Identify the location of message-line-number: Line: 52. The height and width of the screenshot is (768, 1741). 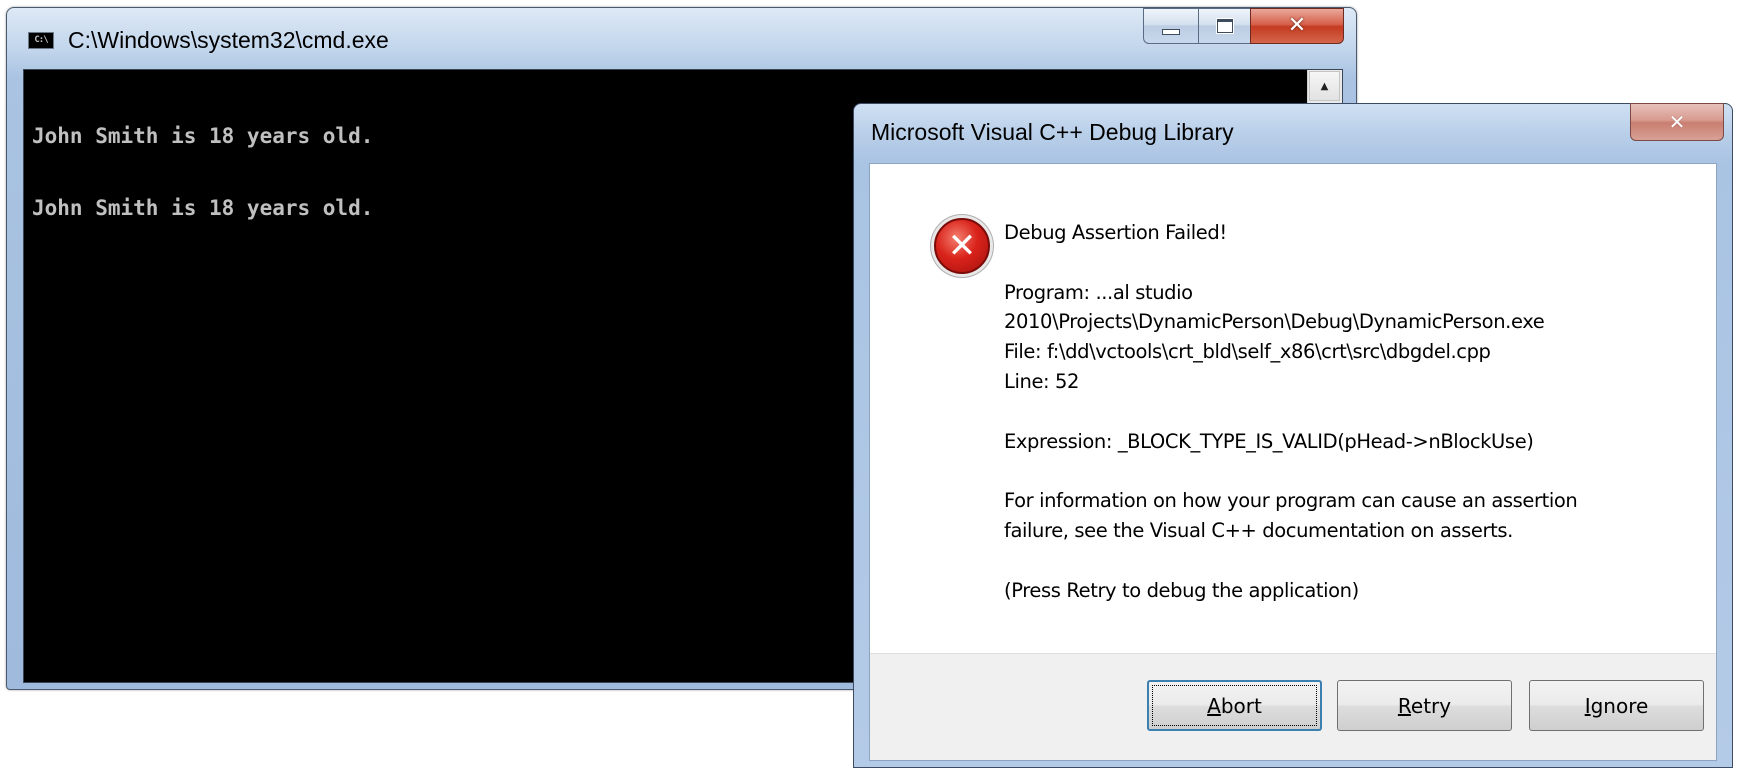
(1042, 381).